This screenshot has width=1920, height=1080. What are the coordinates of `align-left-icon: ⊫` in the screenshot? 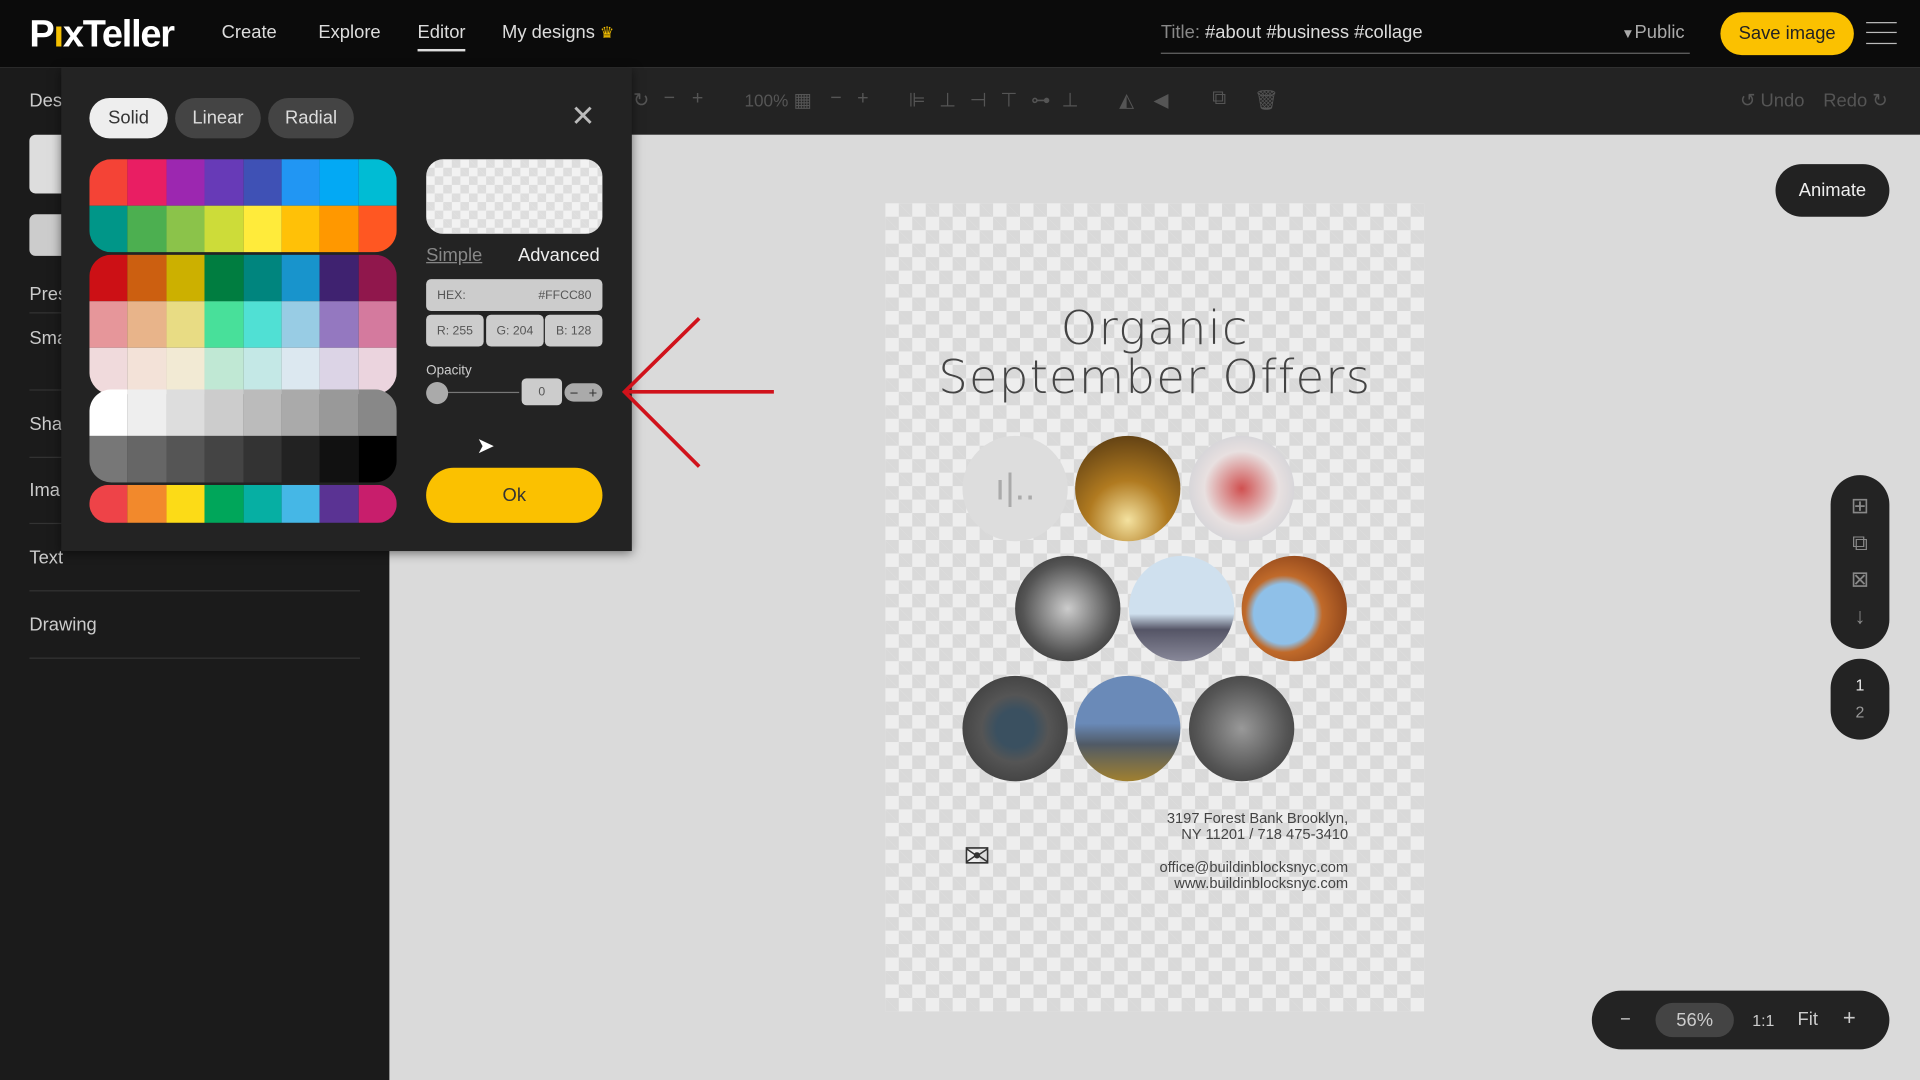 It's located at (917, 100).